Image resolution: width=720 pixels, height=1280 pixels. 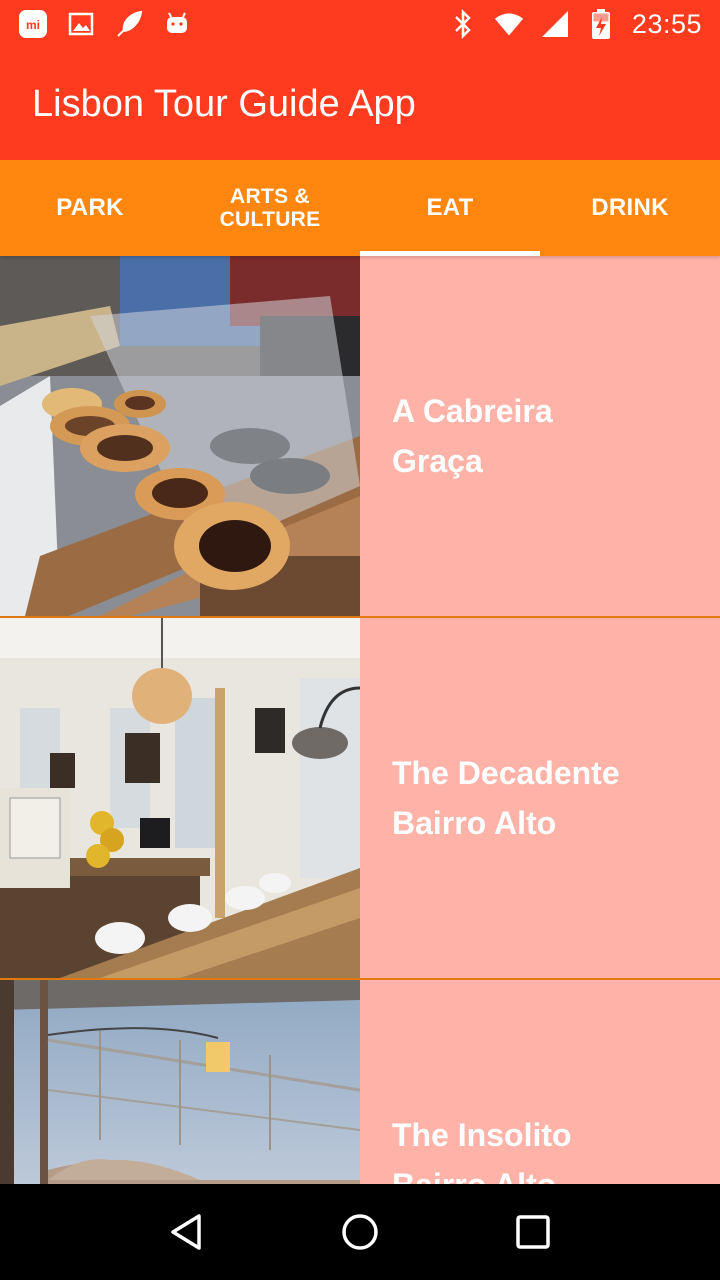 I want to click on restaurant-interior-photo, so click(x=180, y=798).